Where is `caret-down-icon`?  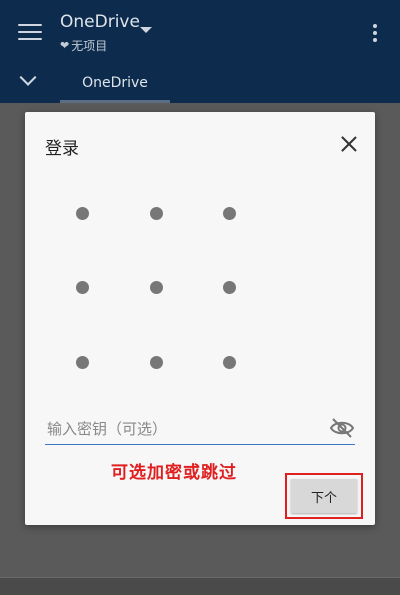
caret-down-icon is located at coordinates (146, 30).